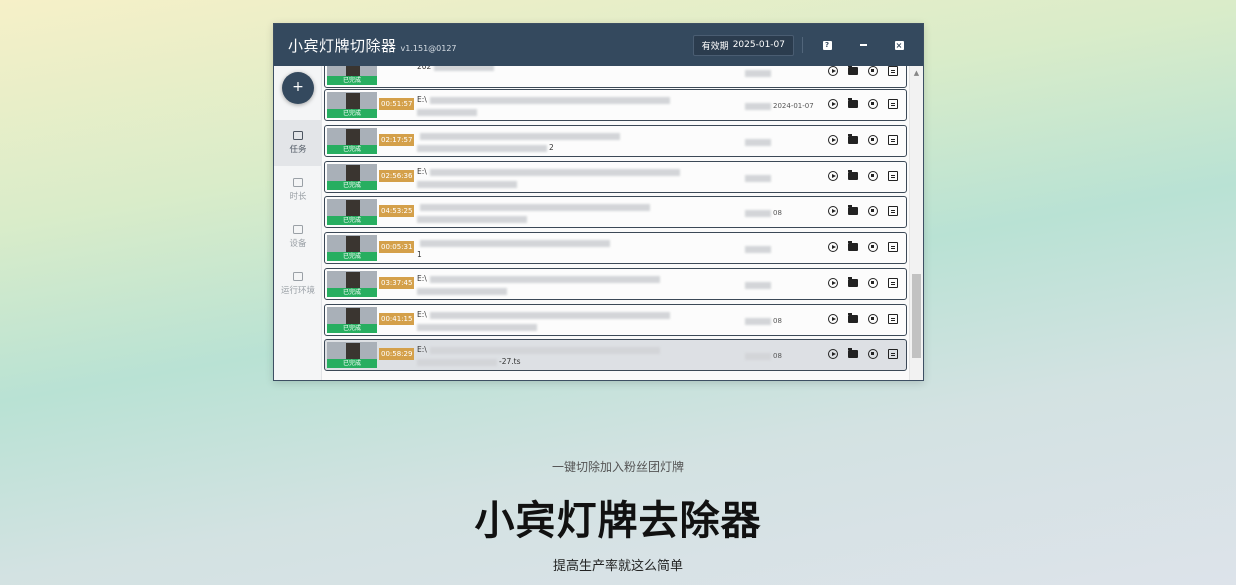 The image size is (1236, 585). Describe the element at coordinates (615, 141) in the screenshot. I see `task-row: 已完成 02:17:57 2` at that location.